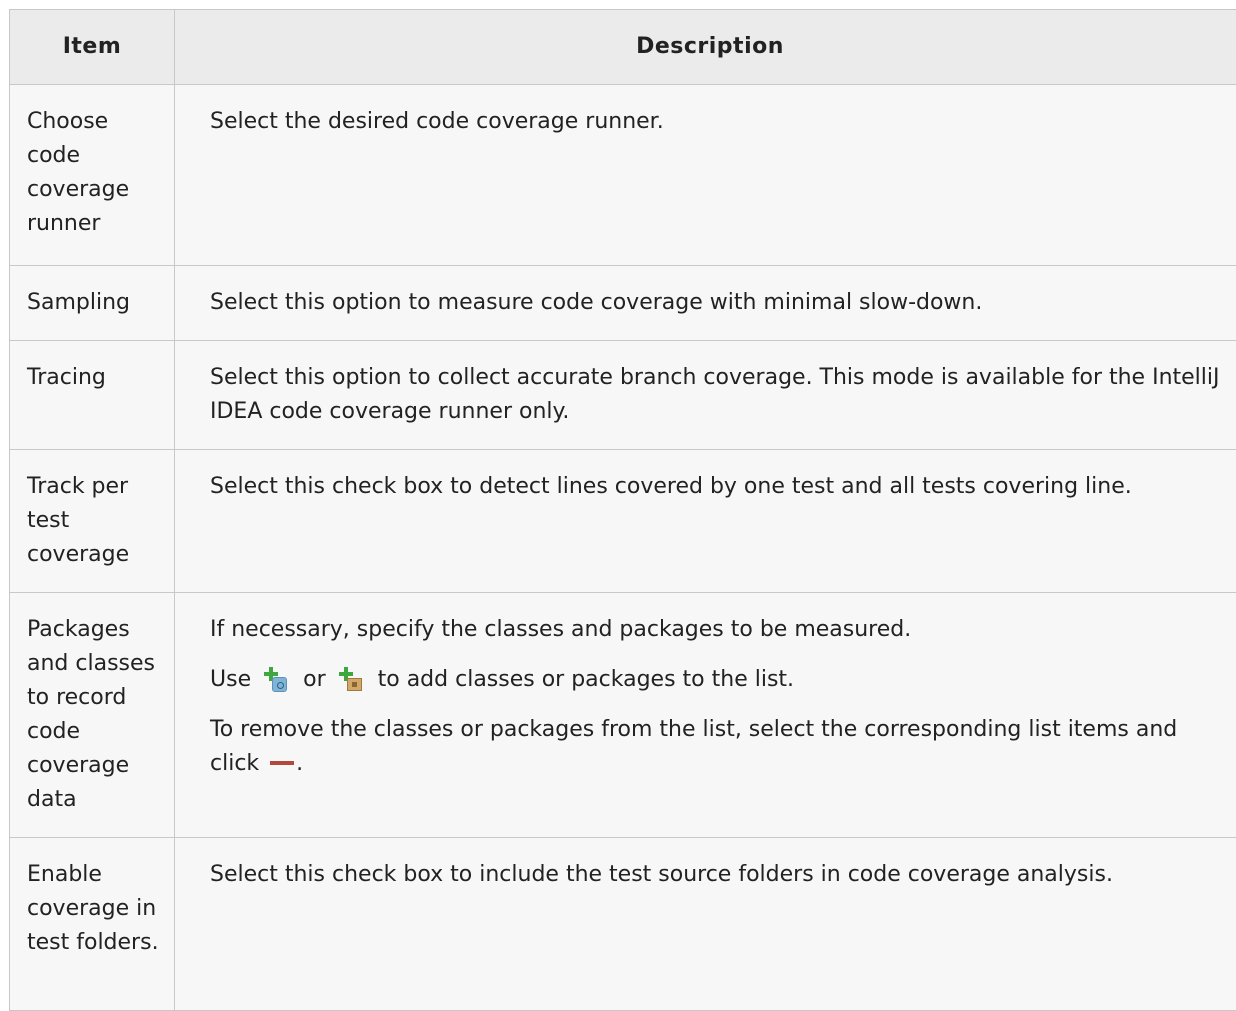 The image size is (1236, 1011). What do you see at coordinates (230, 679) in the screenshot?
I see `use-text: Use` at bounding box center [230, 679].